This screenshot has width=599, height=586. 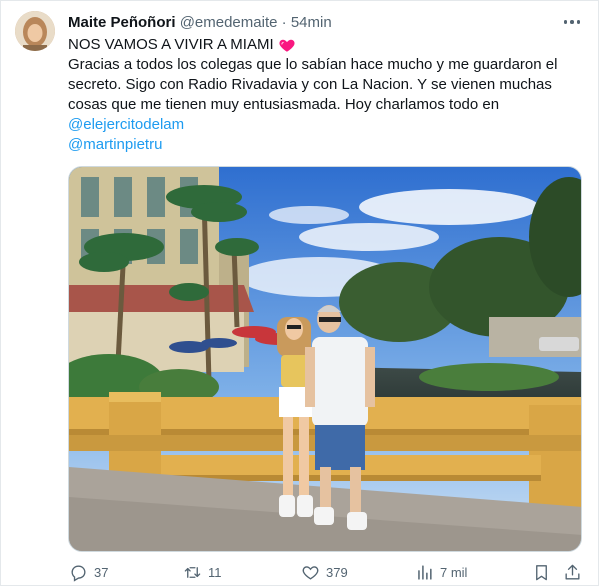 I want to click on like-button: 379, so click(x=324, y=572).